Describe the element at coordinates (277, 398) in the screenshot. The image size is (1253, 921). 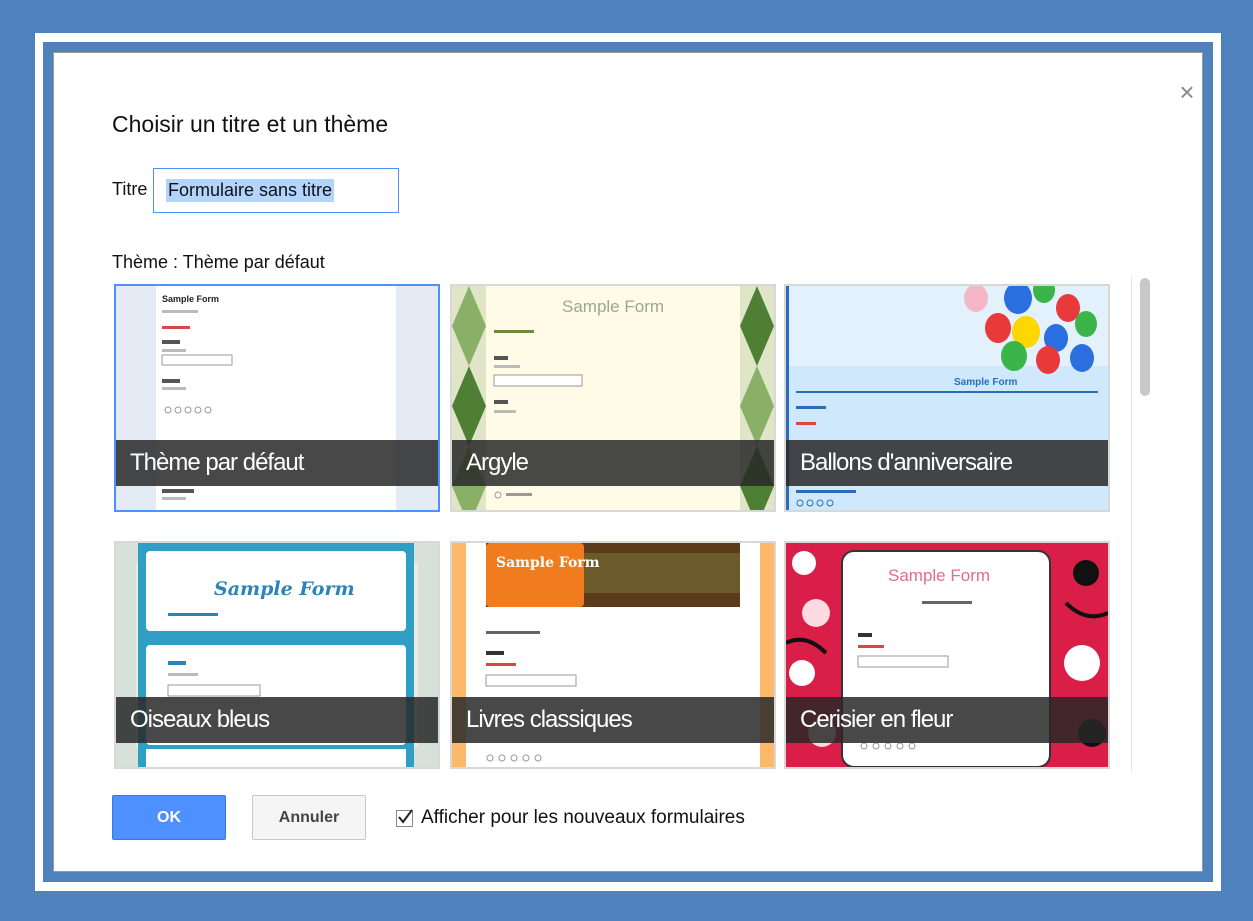
I see `theme-tile-default: Sample Form Thème par défaut` at that location.